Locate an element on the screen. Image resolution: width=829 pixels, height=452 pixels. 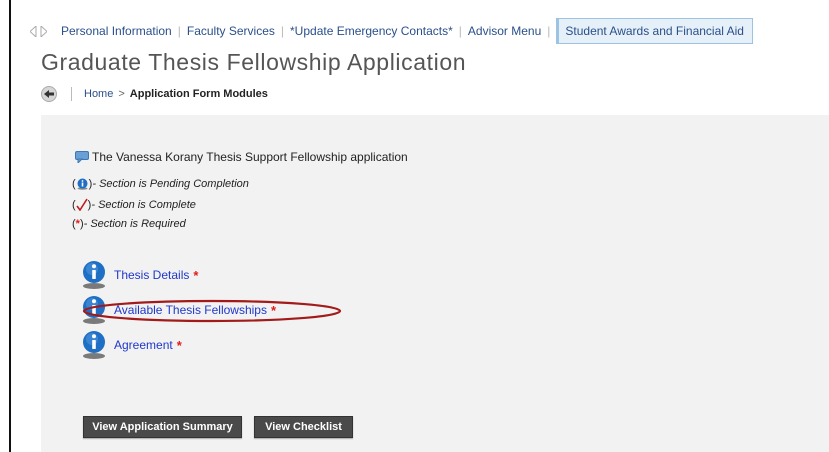
view-application-summary-button: View Application Summary is located at coordinates (162, 427).